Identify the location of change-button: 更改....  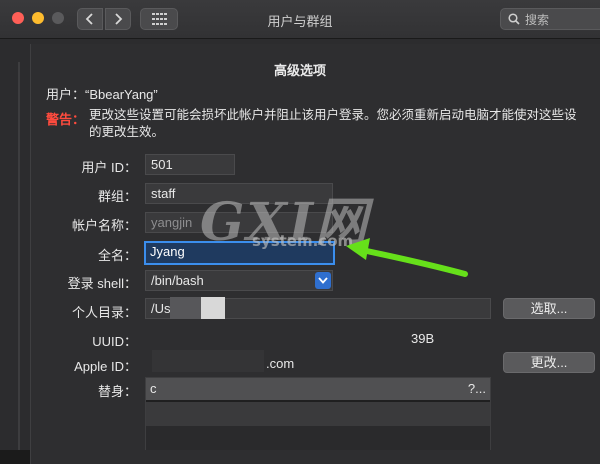
(549, 362).